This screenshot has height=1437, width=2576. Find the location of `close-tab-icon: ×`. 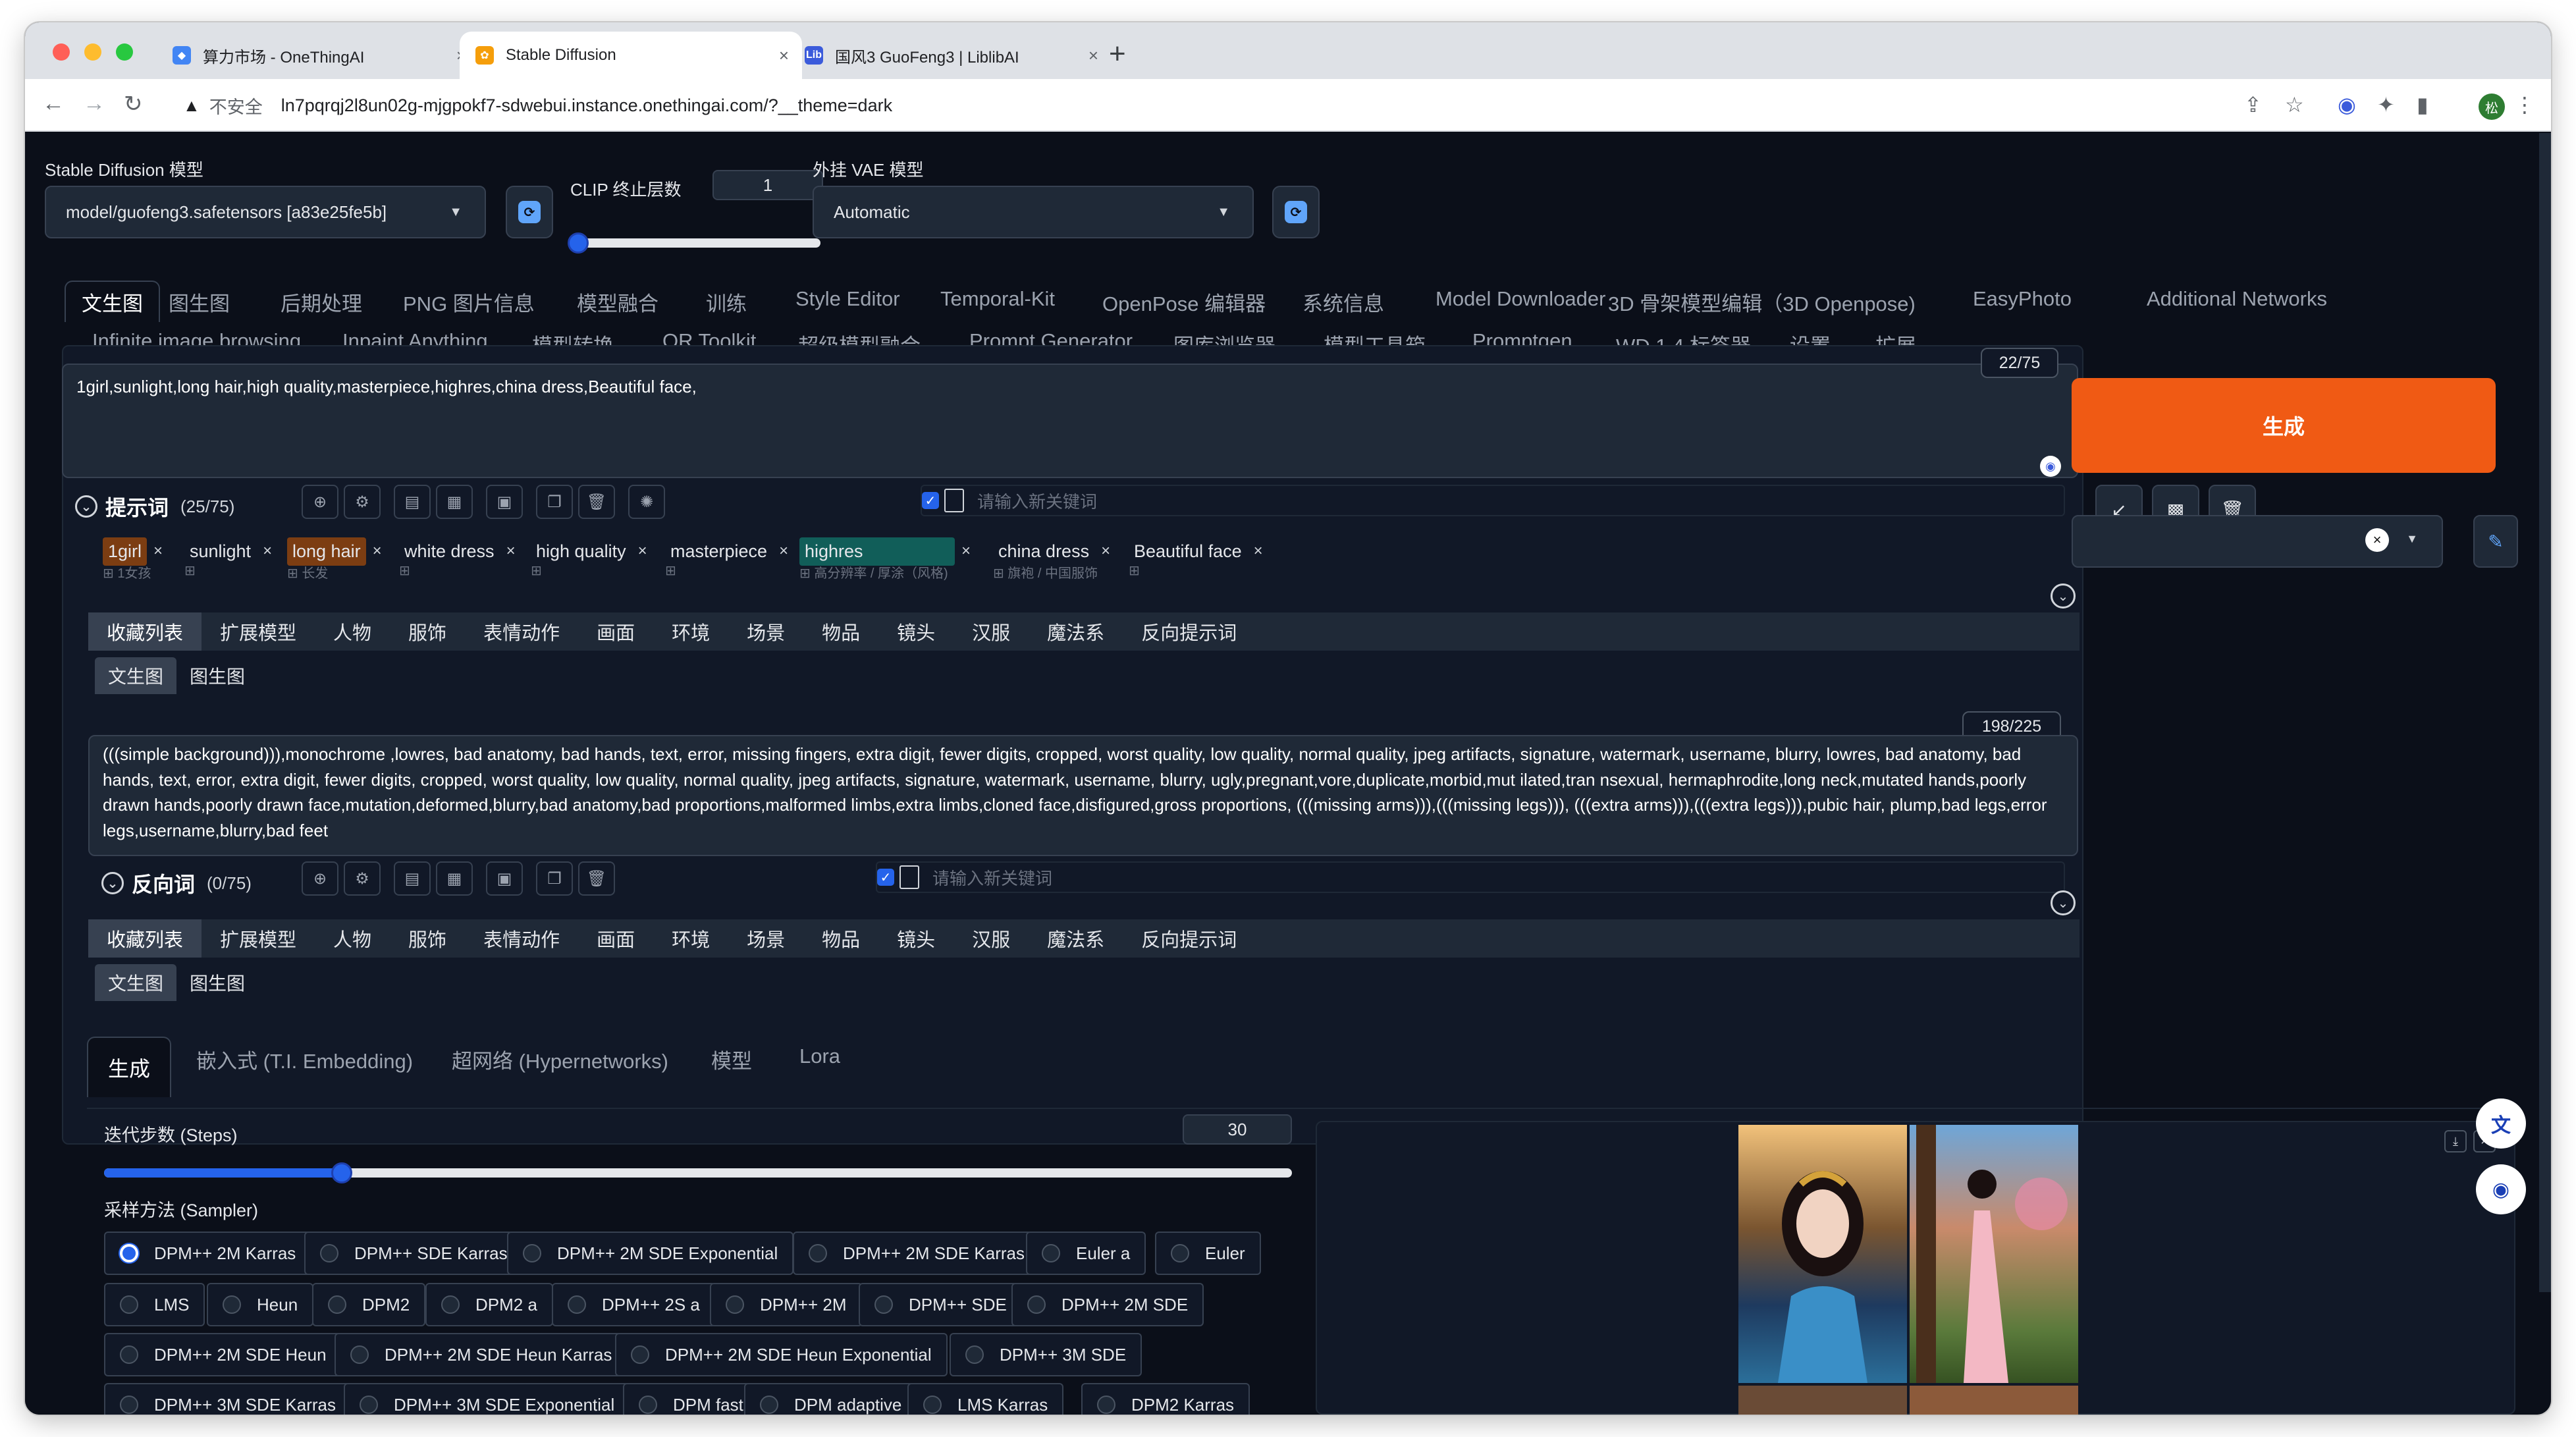

close-tab-icon: × is located at coordinates (1093, 55).